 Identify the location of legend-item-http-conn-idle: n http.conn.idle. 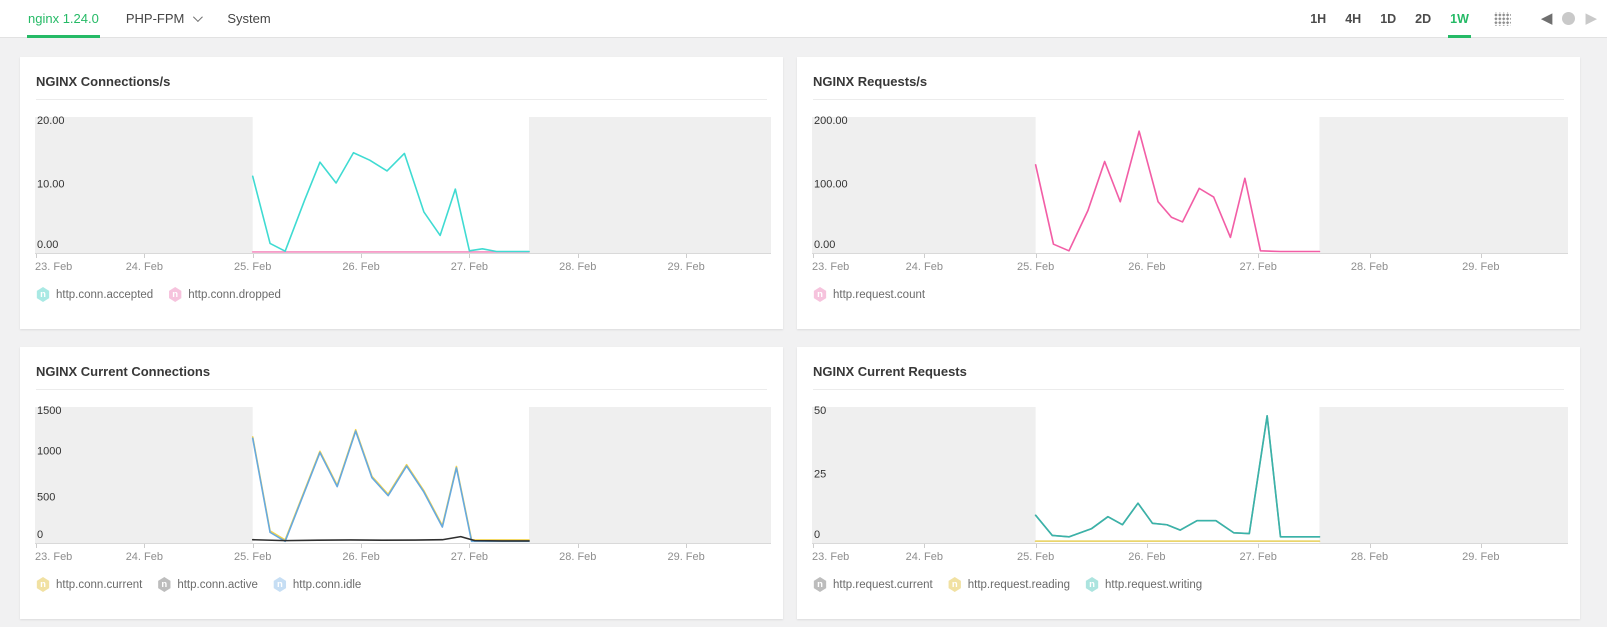
(317, 584).